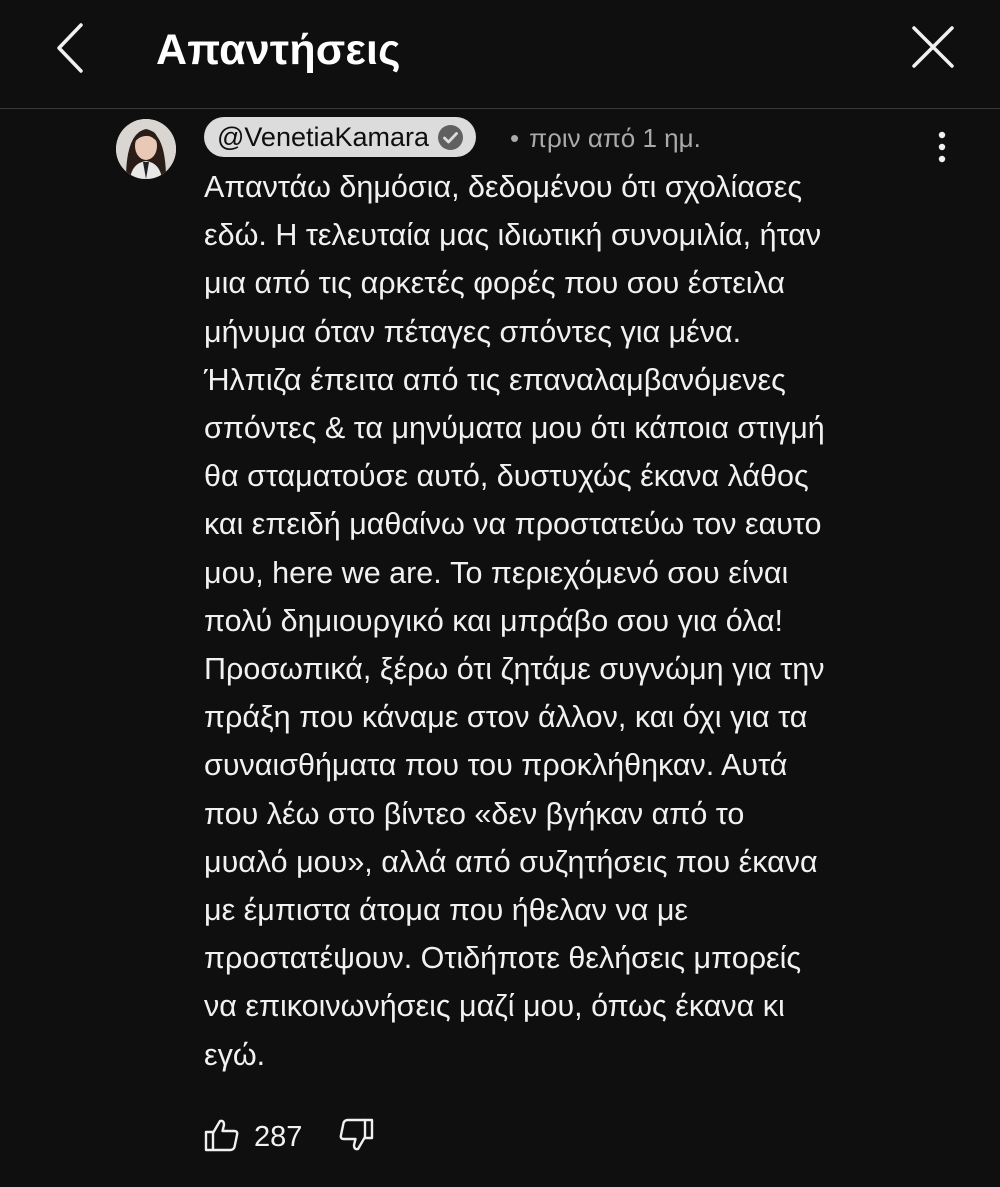  I want to click on back-button, so click(70, 50).